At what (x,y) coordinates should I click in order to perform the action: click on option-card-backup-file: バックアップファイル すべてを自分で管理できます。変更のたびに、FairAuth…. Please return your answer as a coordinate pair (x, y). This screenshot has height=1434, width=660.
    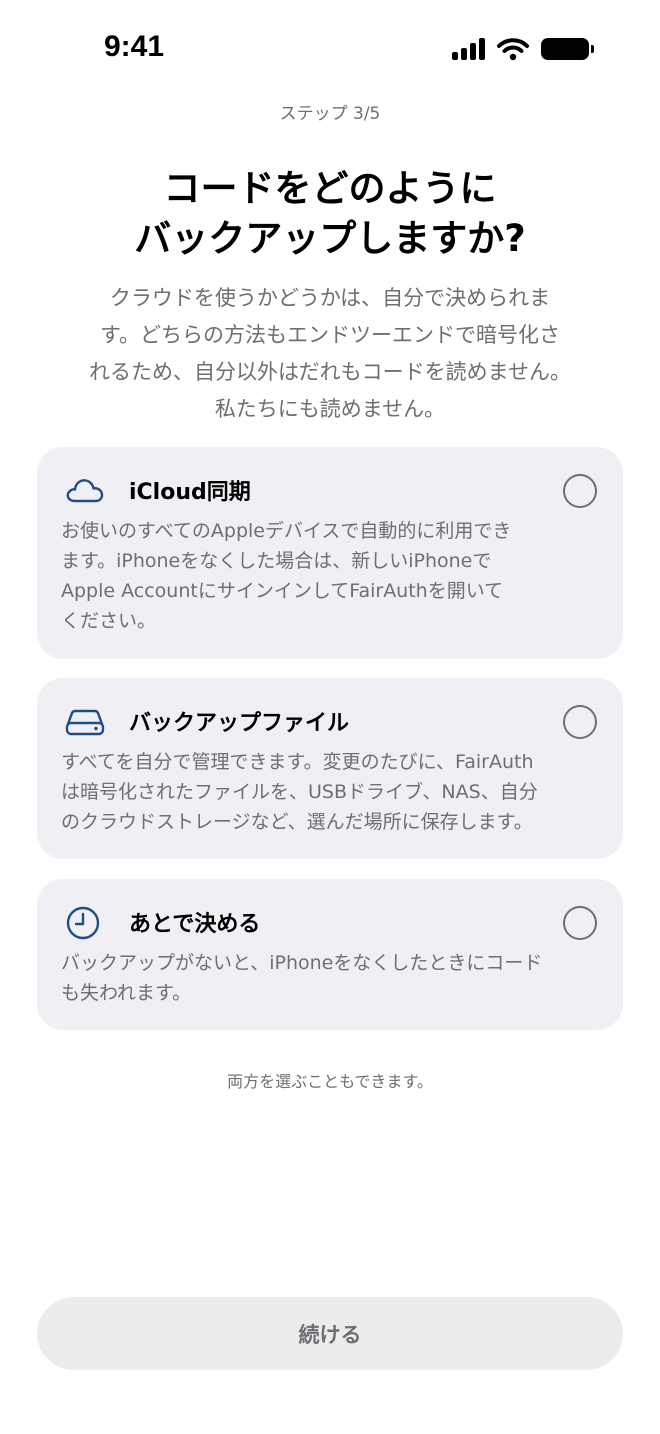
    Looking at the image, I should click on (330, 768).